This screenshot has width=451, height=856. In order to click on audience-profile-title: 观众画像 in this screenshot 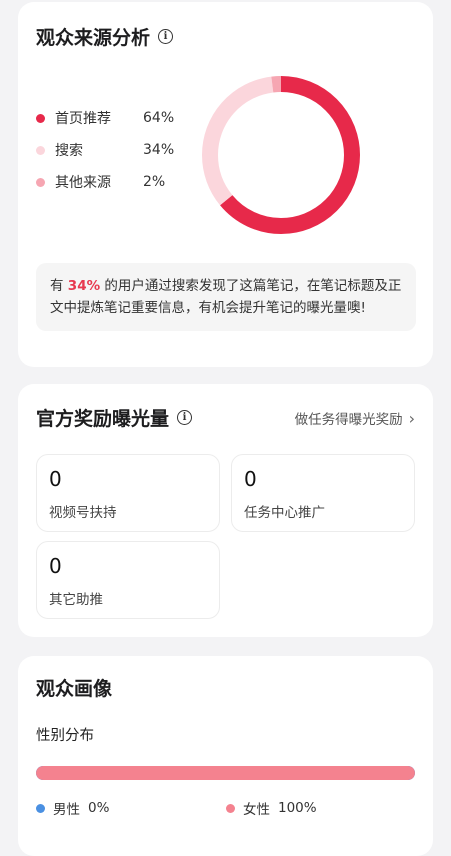, I will do `click(74, 689)`.